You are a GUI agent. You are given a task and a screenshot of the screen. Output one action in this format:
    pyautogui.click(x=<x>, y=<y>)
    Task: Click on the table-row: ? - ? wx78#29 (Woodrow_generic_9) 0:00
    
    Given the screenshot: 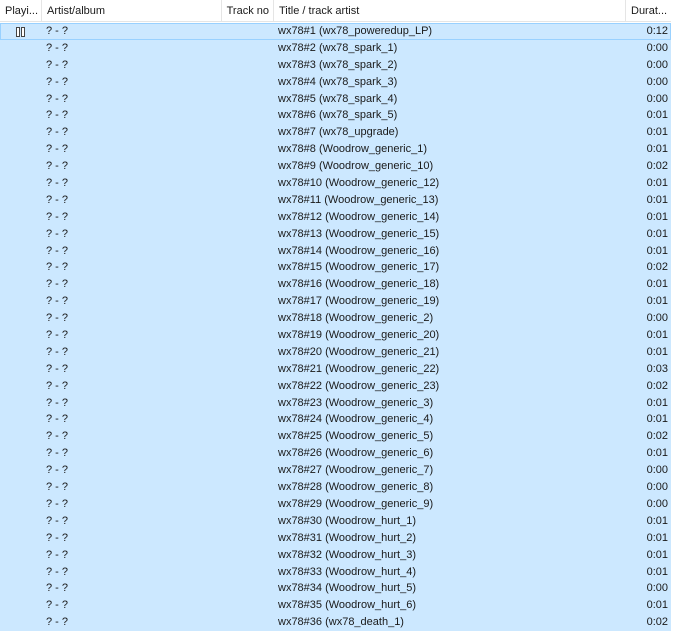 What is the action you would take?
    pyautogui.click(x=335, y=504)
    